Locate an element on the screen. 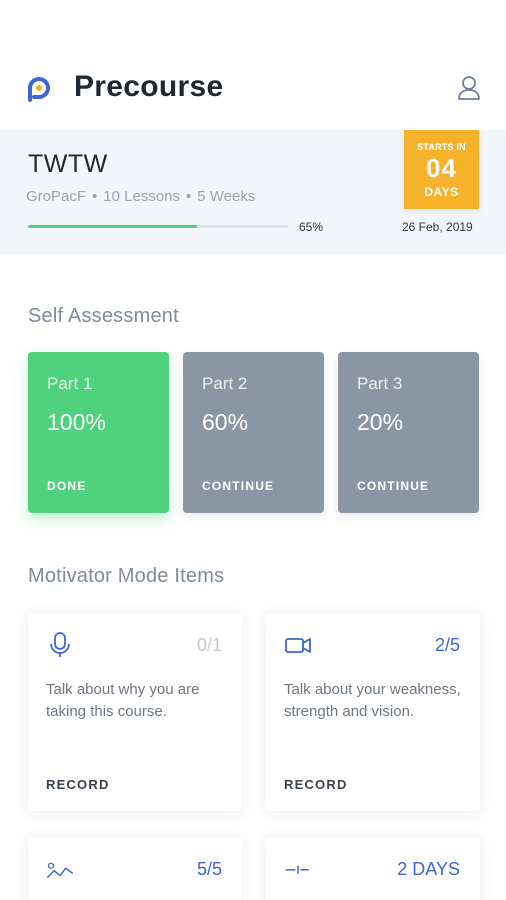  course-lessons: 10 Lessons is located at coordinates (142, 196).